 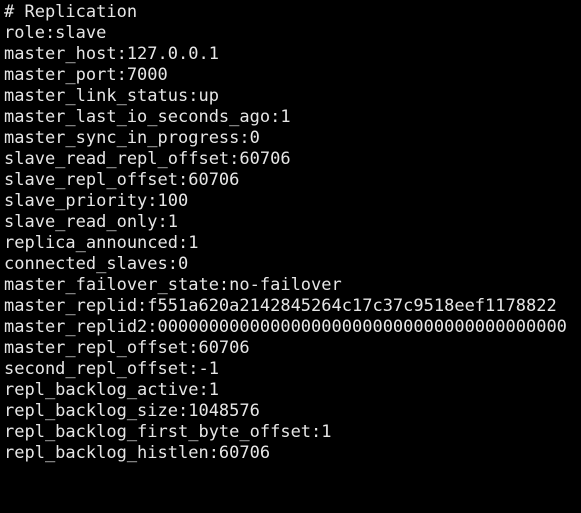 What do you see at coordinates (111, 390) in the screenshot?
I see `terminal-line: repl_backlog_active:1` at bounding box center [111, 390].